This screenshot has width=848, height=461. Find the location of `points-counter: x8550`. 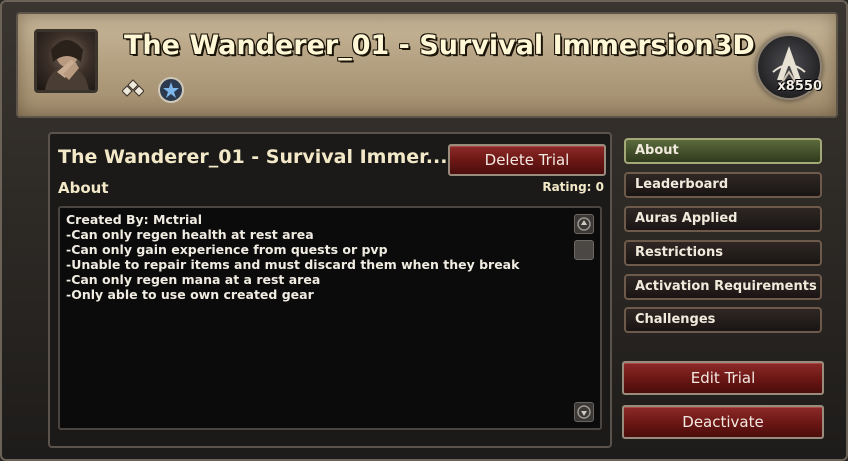

points-counter: x8550 is located at coordinates (799, 86).